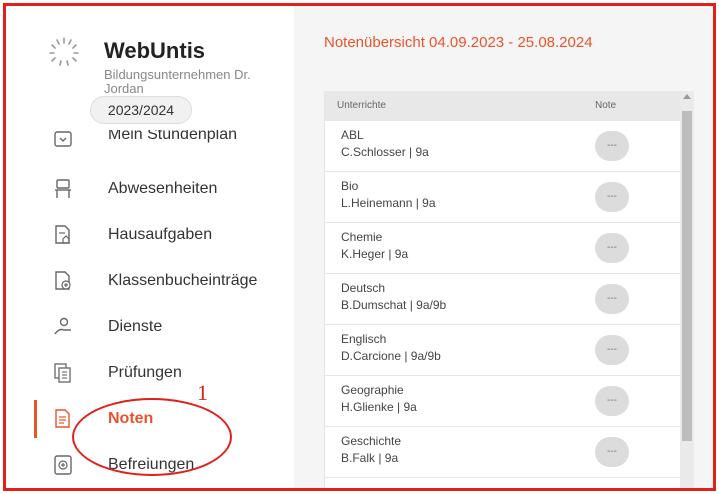  I want to click on sidebar-item-duties: Dienste, so click(150, 327).